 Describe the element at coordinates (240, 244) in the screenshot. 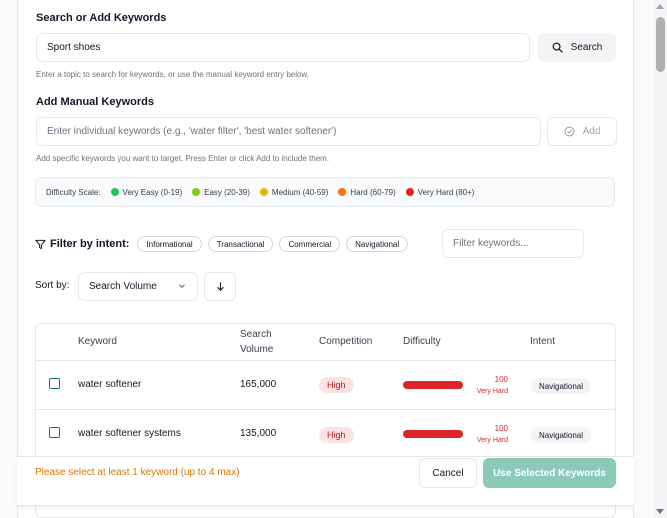

I see `intent-chip-transactional: Transactional` at that location.